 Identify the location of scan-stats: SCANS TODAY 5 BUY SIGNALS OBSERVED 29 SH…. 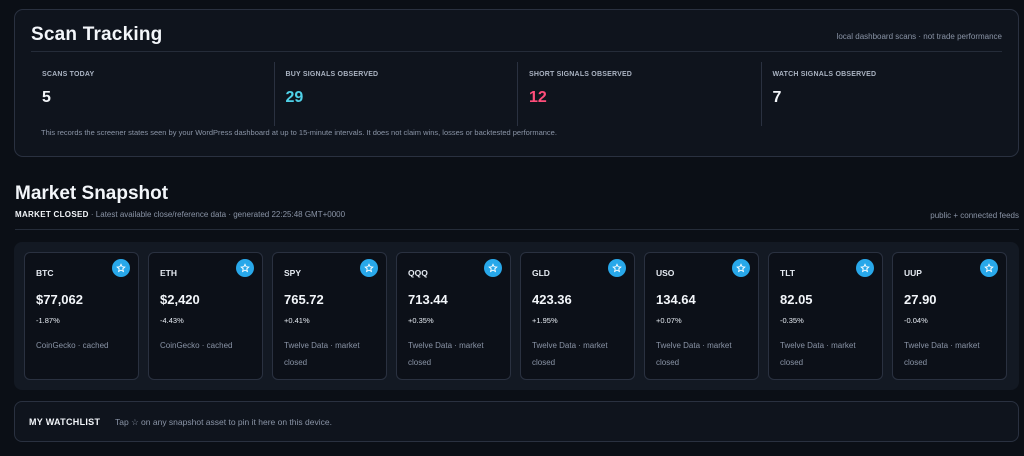
(517, 94).